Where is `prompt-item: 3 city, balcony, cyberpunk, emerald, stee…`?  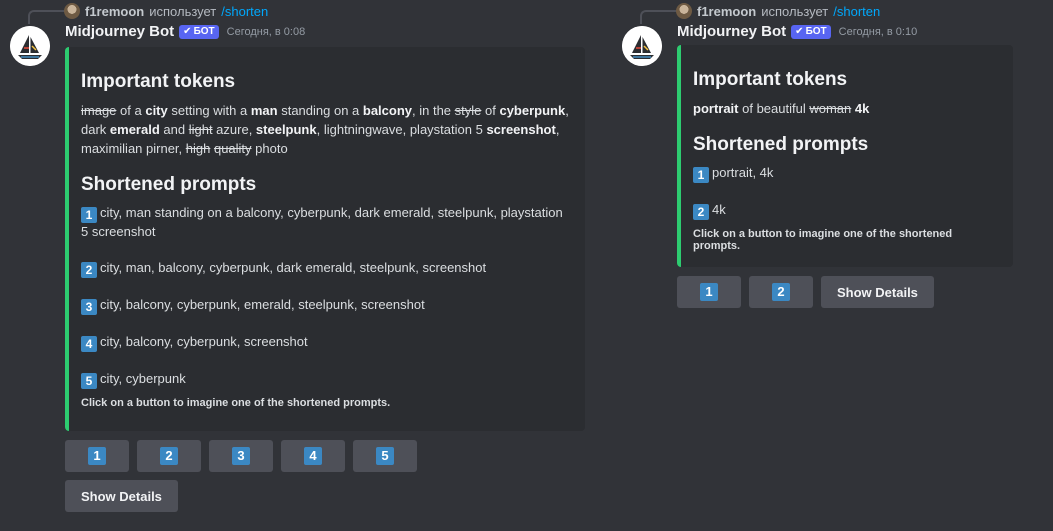 prompt-item: 3 city, balcony, cyberpunk, emerald, stee… is located at coordinates (326, 305).